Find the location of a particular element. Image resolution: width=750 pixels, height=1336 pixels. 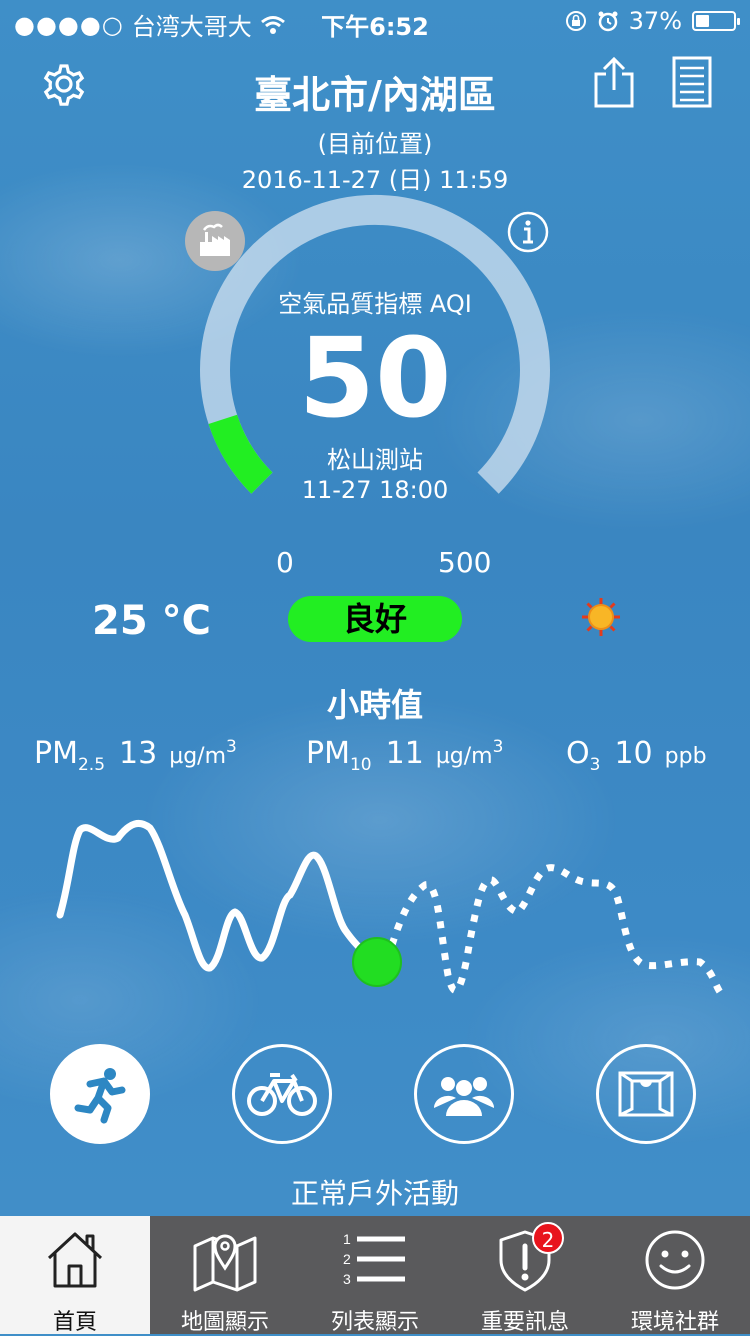

pm25-sub: 2.5 is located at coordinates (91, 765).